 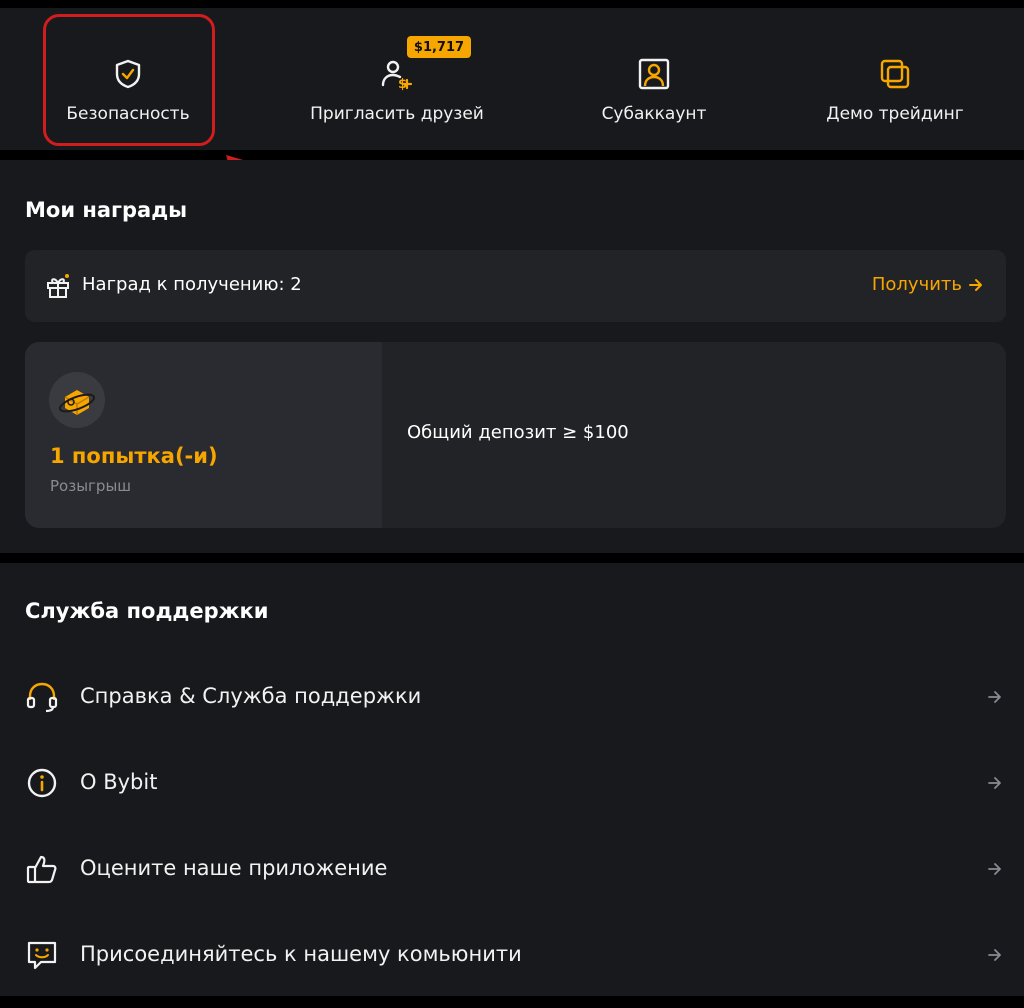 What do you see at coordinates (77, 400) in the screenshot?
I see `lottery-box-icon` at bounding box center [77, 400].